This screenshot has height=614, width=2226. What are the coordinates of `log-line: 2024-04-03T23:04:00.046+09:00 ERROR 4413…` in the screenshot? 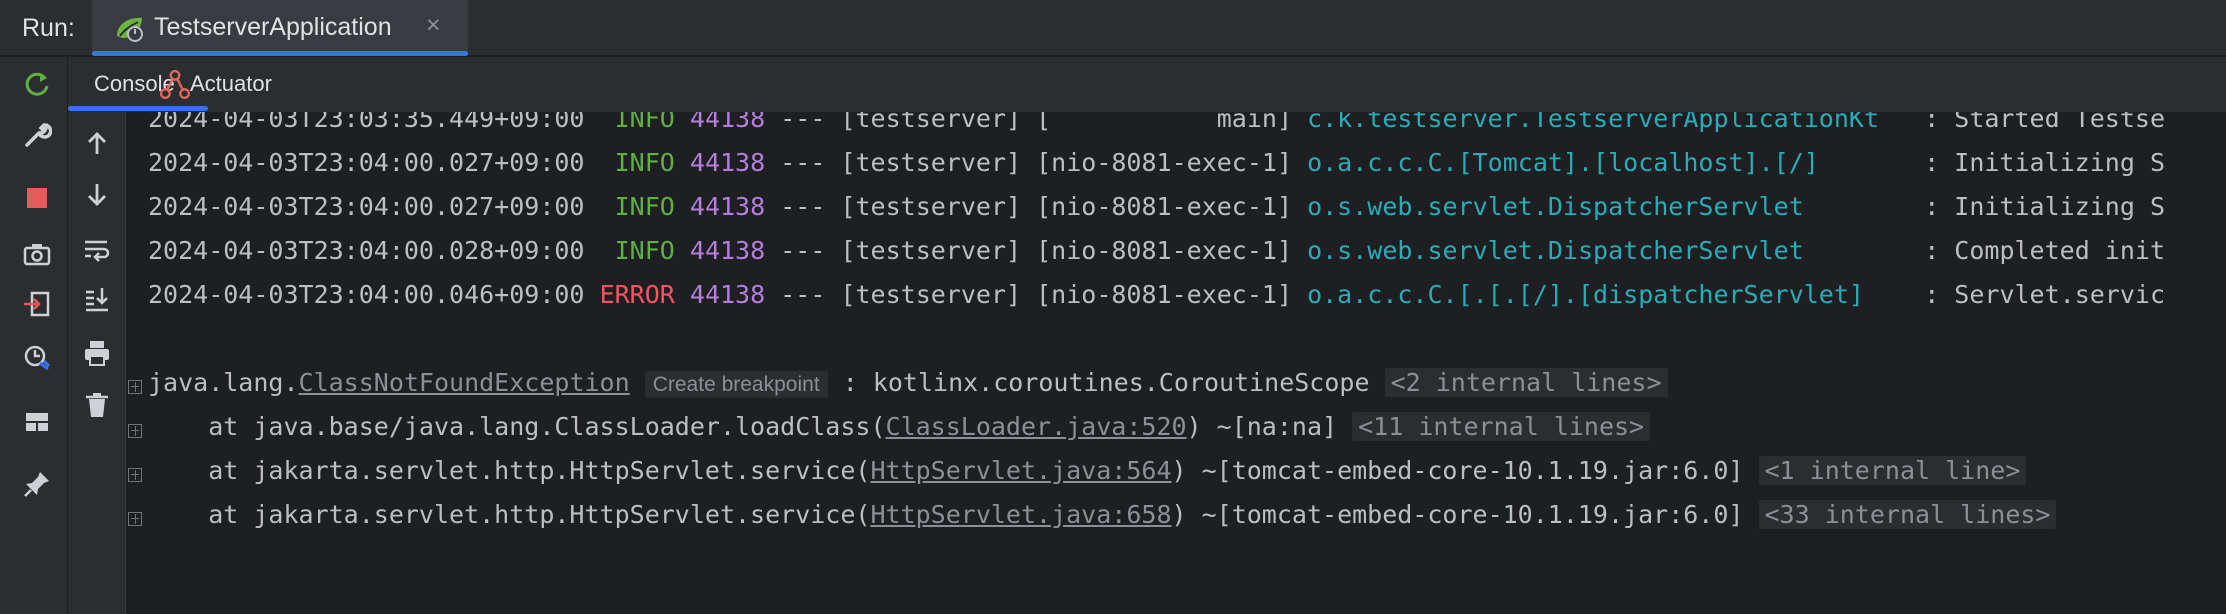 It's located at (1157, 294).